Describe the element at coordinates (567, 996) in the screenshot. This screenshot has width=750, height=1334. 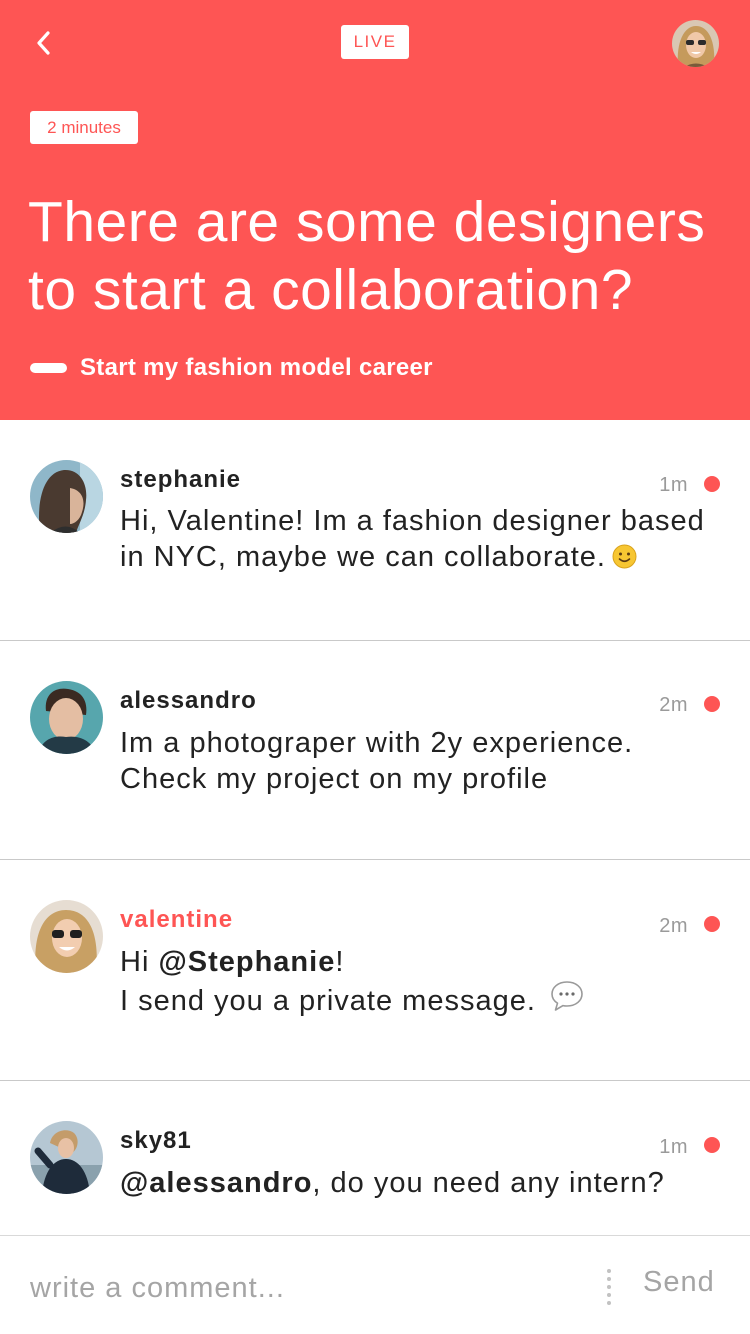
I see `chat-bubble-icon` at that location.